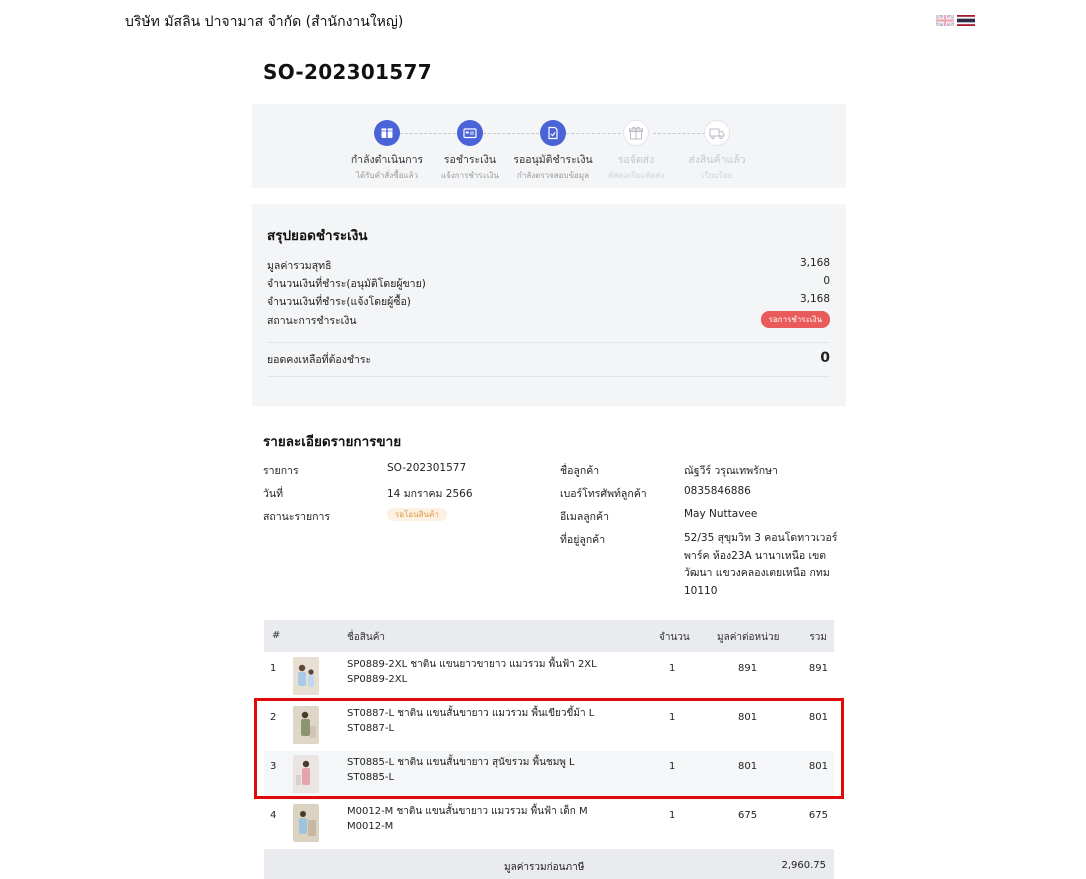 This screenshot has width=1086, height=879. What do you see at coordinates (548, 266) in the screenshot?
I see `summary-row-net-total: มูลค่ารวมสุทธิ 3,168` at bounding box center [548, 266].